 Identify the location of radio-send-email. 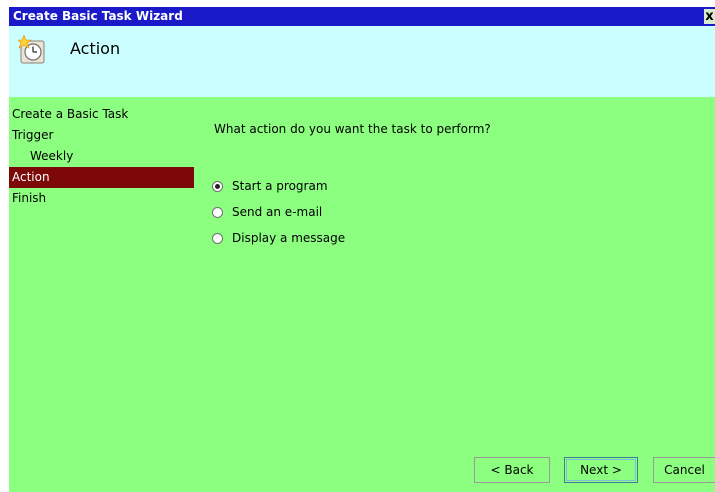
(217, 212).